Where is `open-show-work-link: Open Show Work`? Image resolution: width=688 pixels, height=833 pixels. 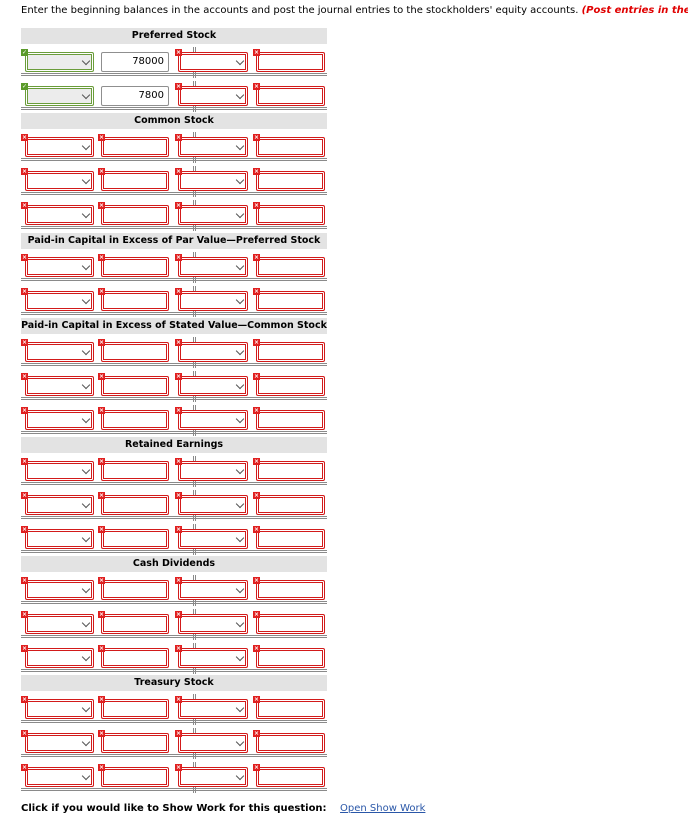 open-show-work-link: Open Show Work is located at coordinates (382, 808).